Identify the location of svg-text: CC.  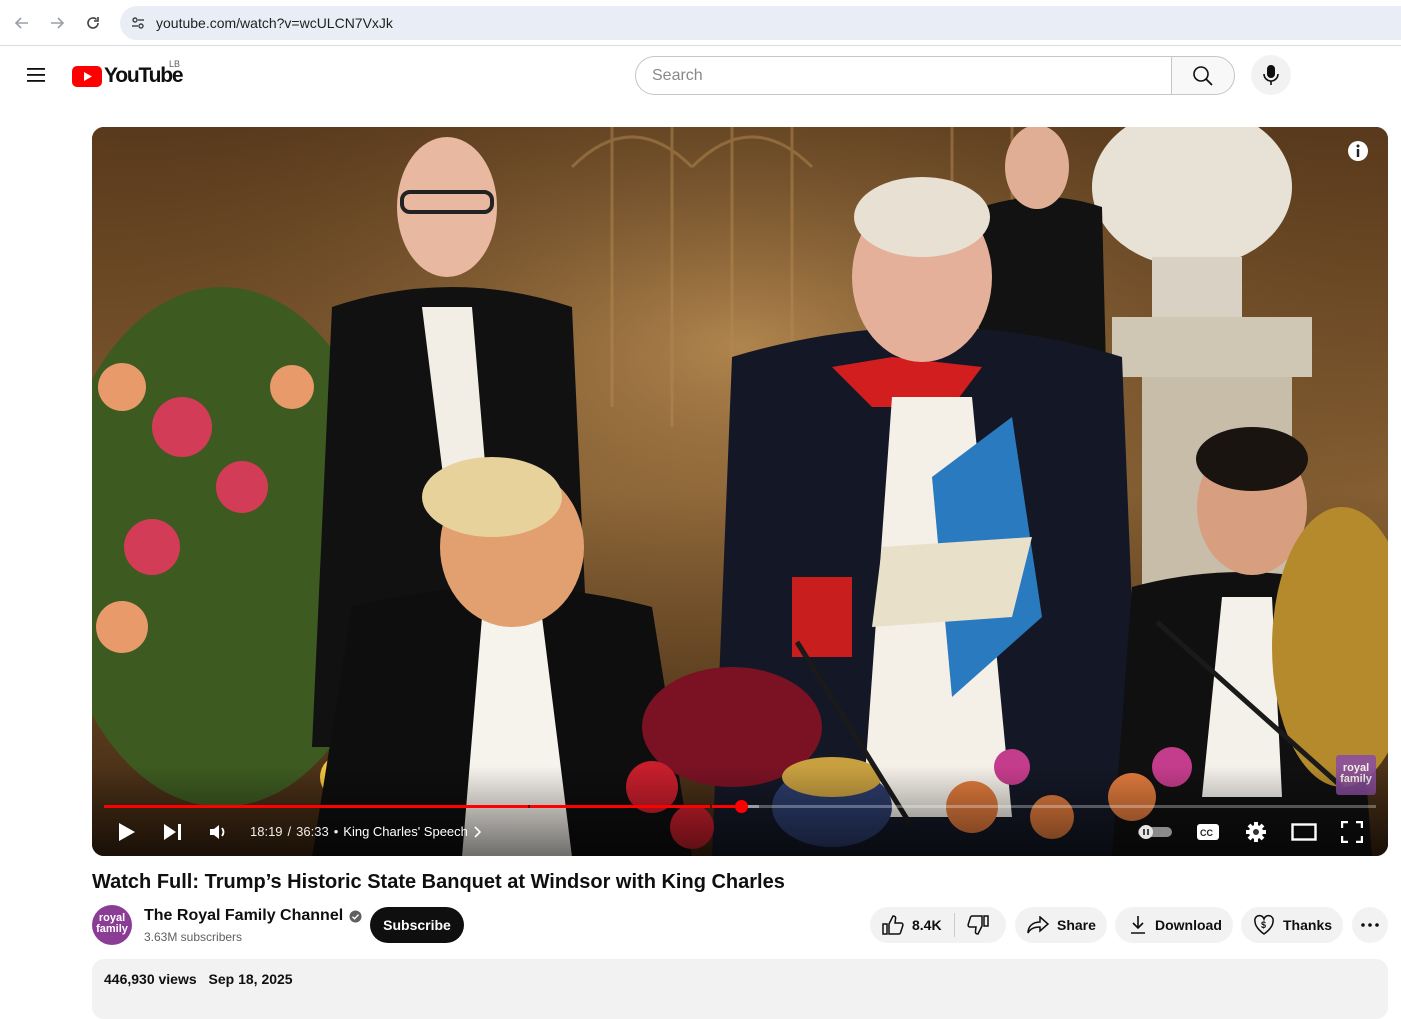
(1206, 833).